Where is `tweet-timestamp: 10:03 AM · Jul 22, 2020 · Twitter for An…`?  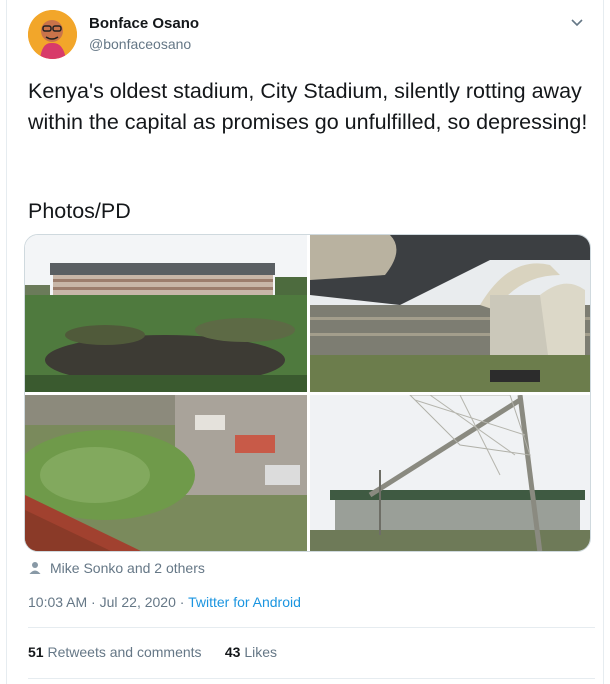 tweet-timestamp: 10:03 AM · Jul 22, 2020 · Twitter for An… is located at coordinates (164, 602).